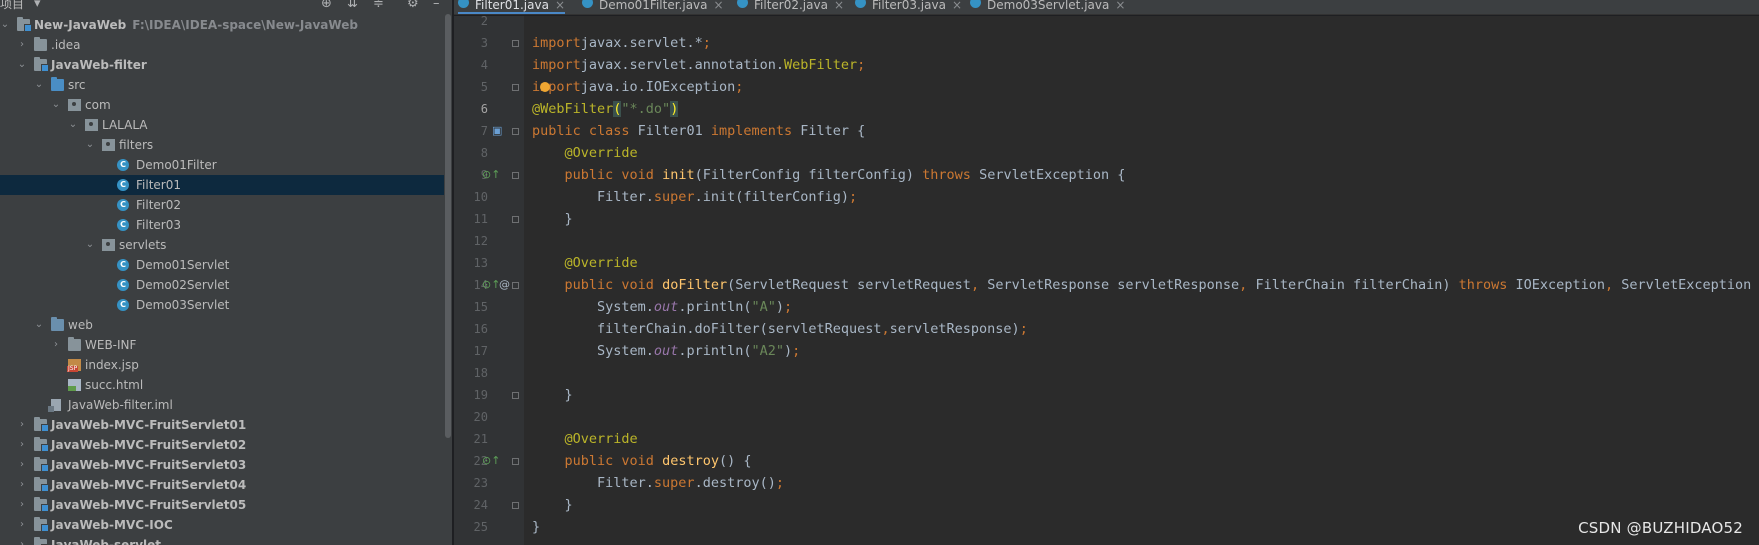 This screenshot has height=545, width=1759. Describe the element at coordinates (1047, 7) in the screenshot. I see `editor-tab: Demo03Servlet.java ×` at that location.